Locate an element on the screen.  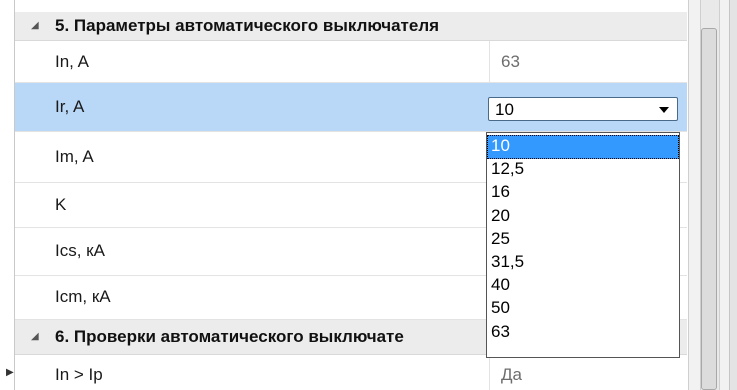
dropdown-option: 25 is located at coordinates (583, 240).